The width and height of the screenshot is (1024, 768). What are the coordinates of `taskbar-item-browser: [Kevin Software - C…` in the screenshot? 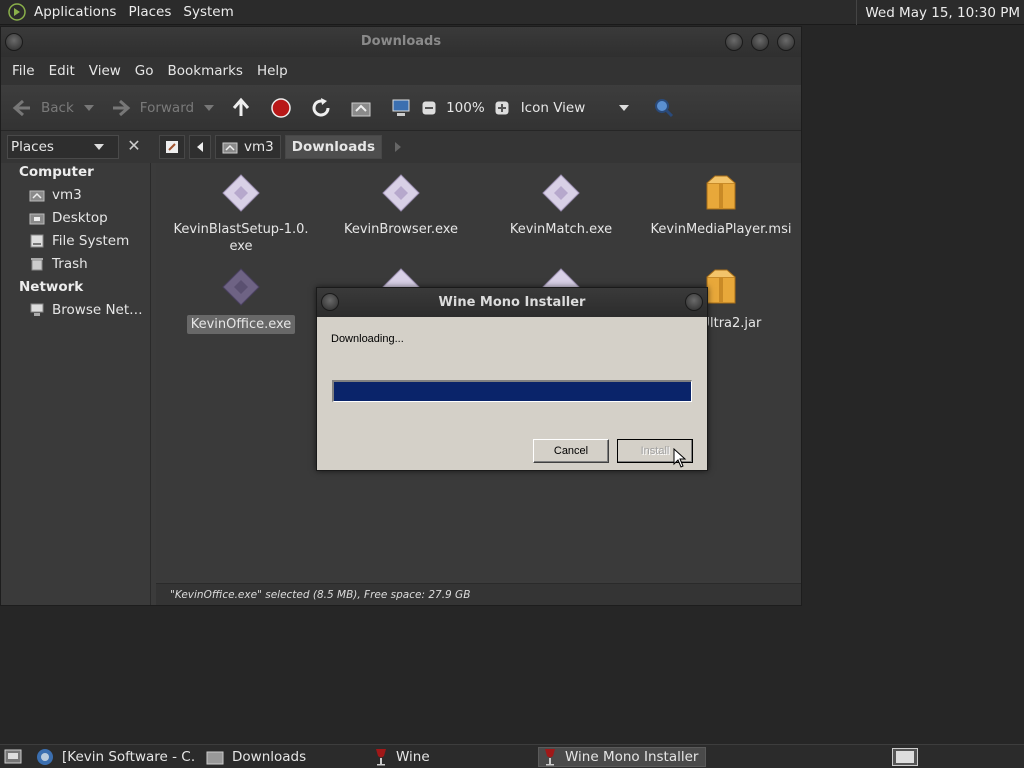 It's located at (116, 757).